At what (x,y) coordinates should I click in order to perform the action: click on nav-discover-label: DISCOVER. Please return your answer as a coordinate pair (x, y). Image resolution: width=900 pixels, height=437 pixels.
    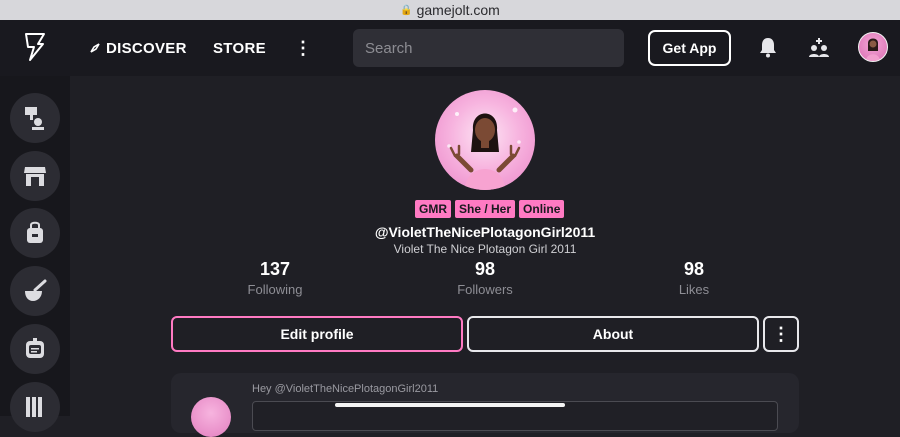
    Looking at the image, I should click on (146, 48).